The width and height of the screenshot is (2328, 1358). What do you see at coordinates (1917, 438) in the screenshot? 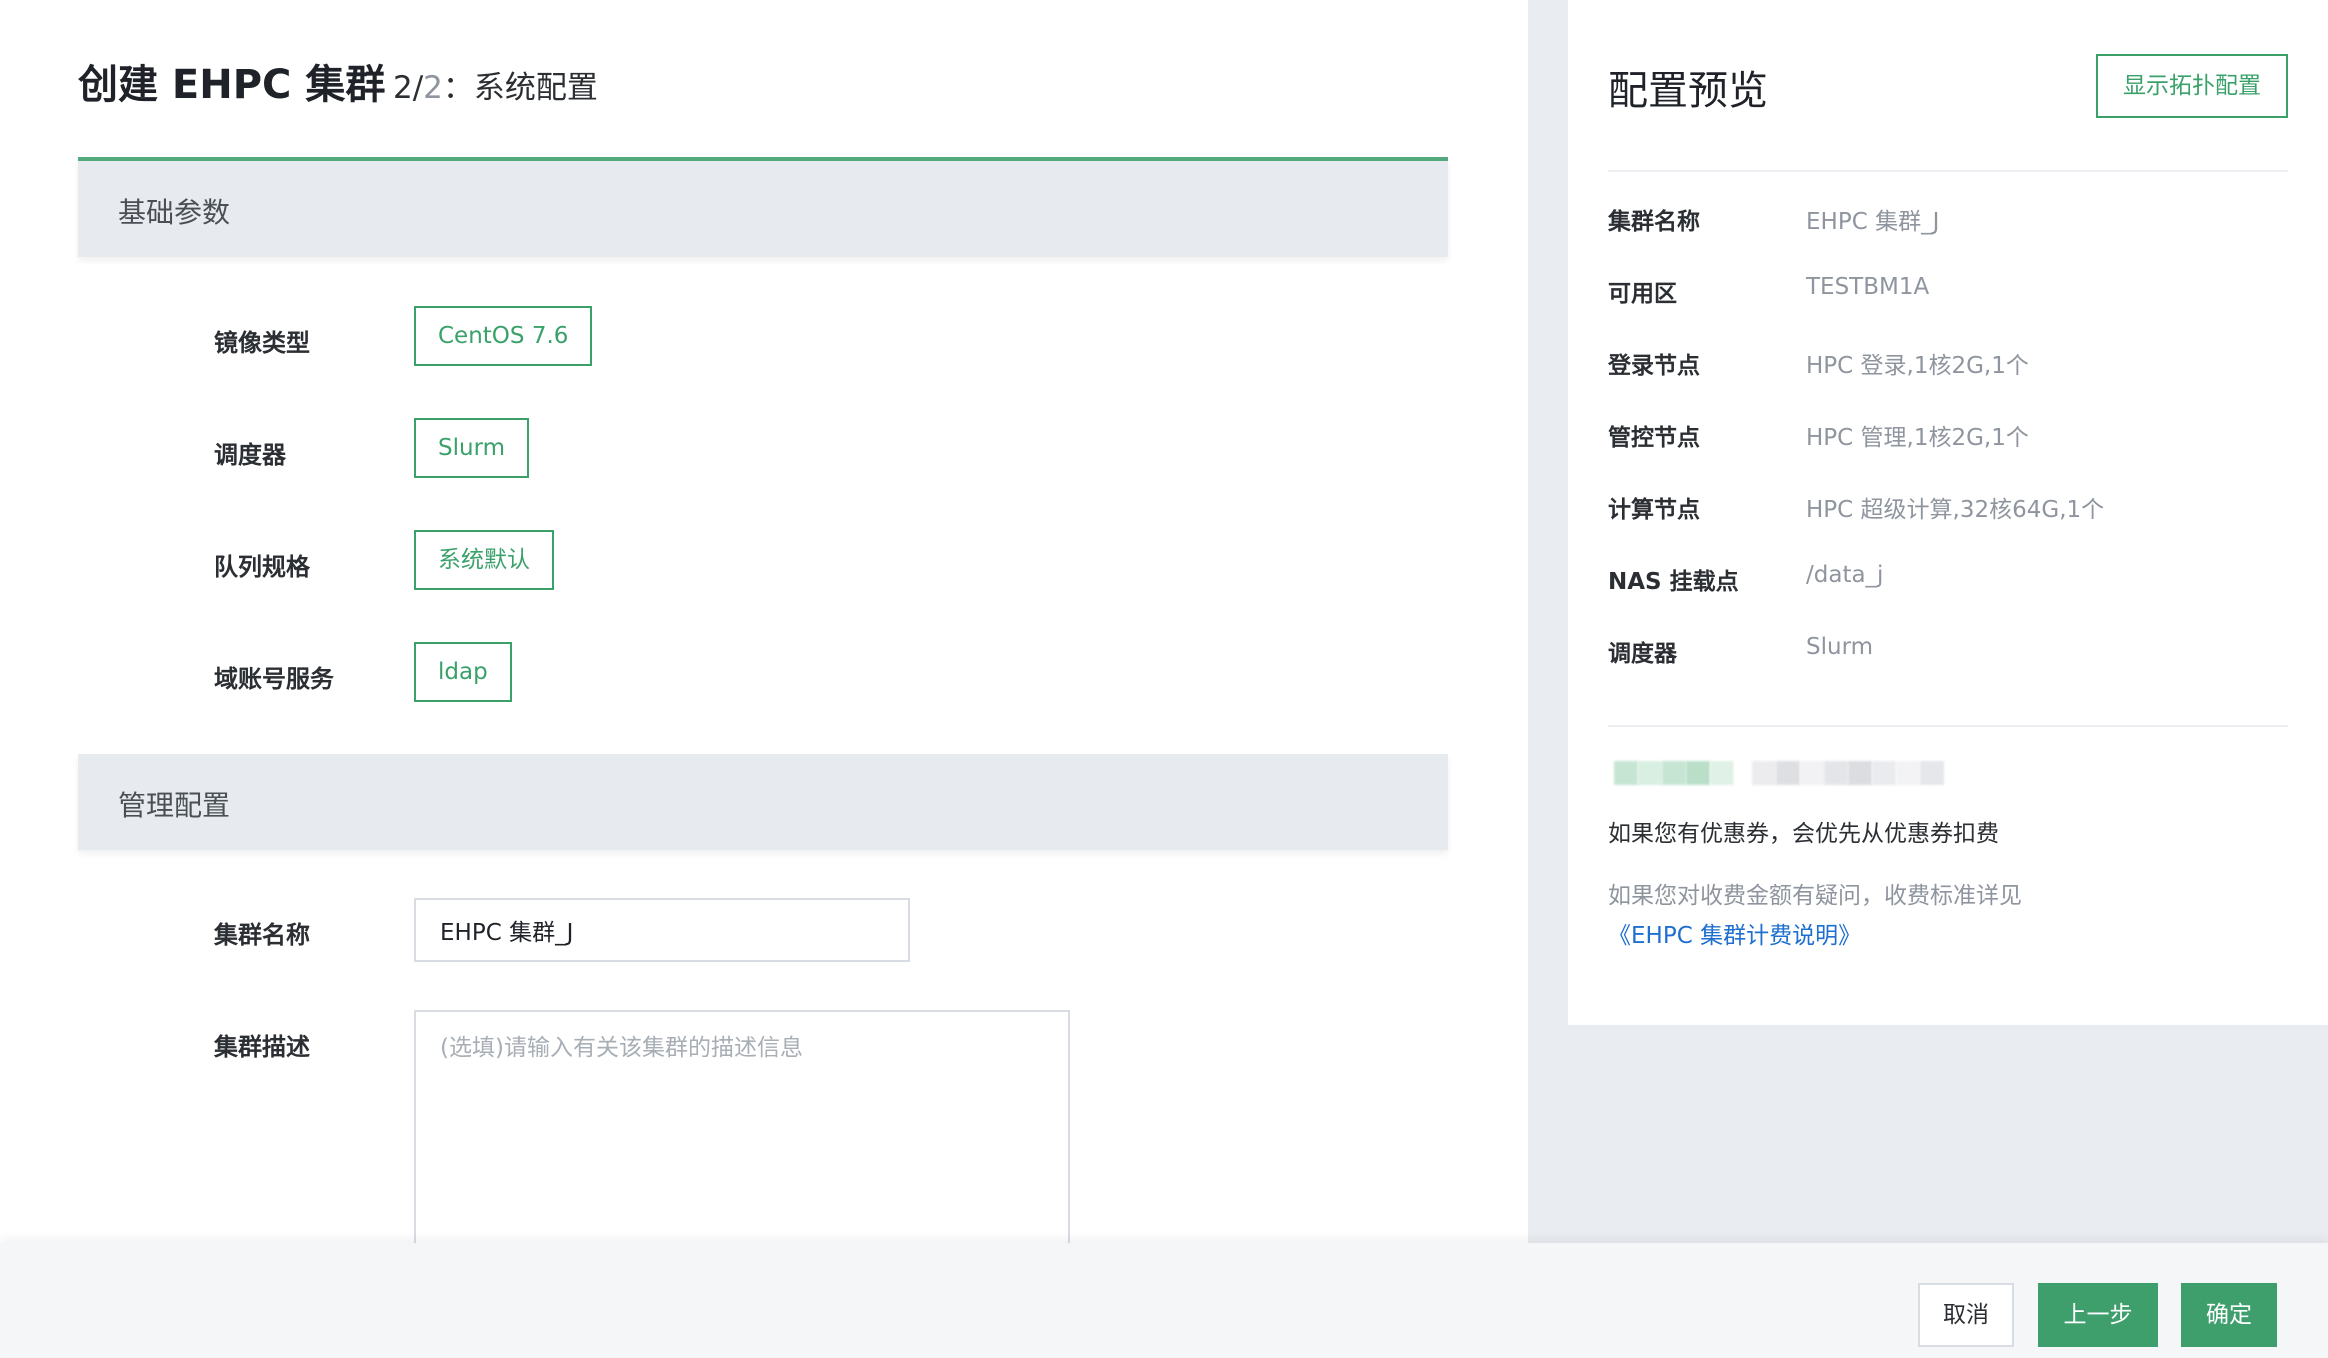
I see `preview-value-manage-node: HPC 管理,1核2G,1个` at bounding box center [1917, 438].